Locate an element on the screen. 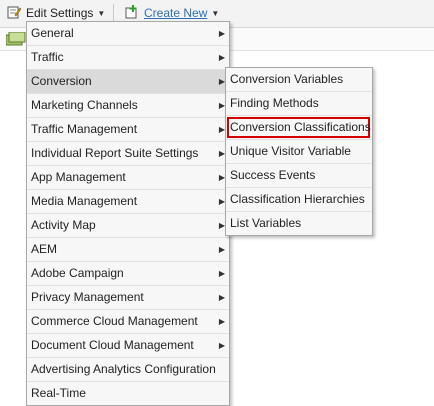 The image size is (434, 406). submenu-item-label: Conversion Variables is located at coordinates (287, 79).